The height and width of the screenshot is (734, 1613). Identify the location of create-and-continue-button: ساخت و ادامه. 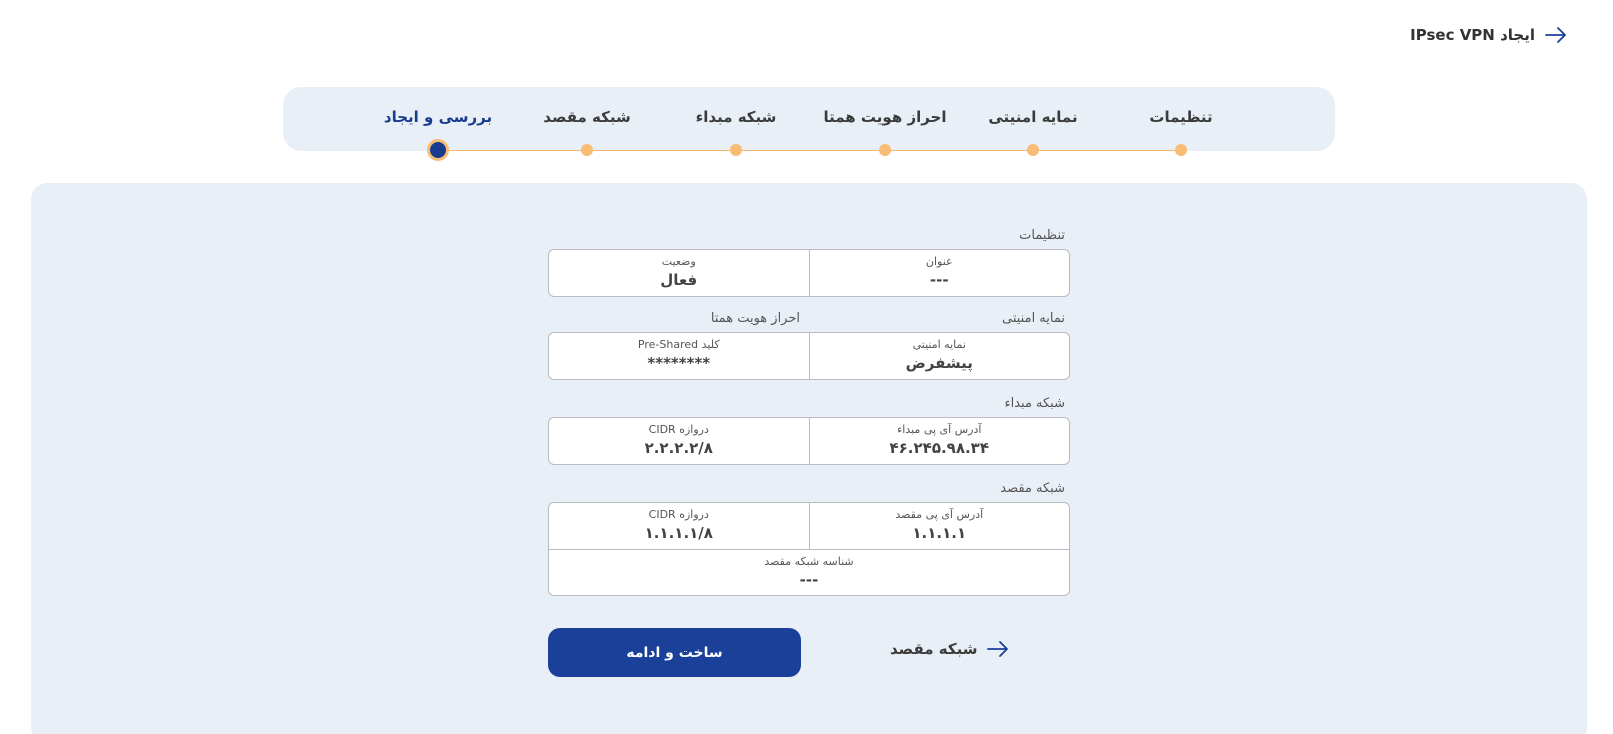
(674, 652).